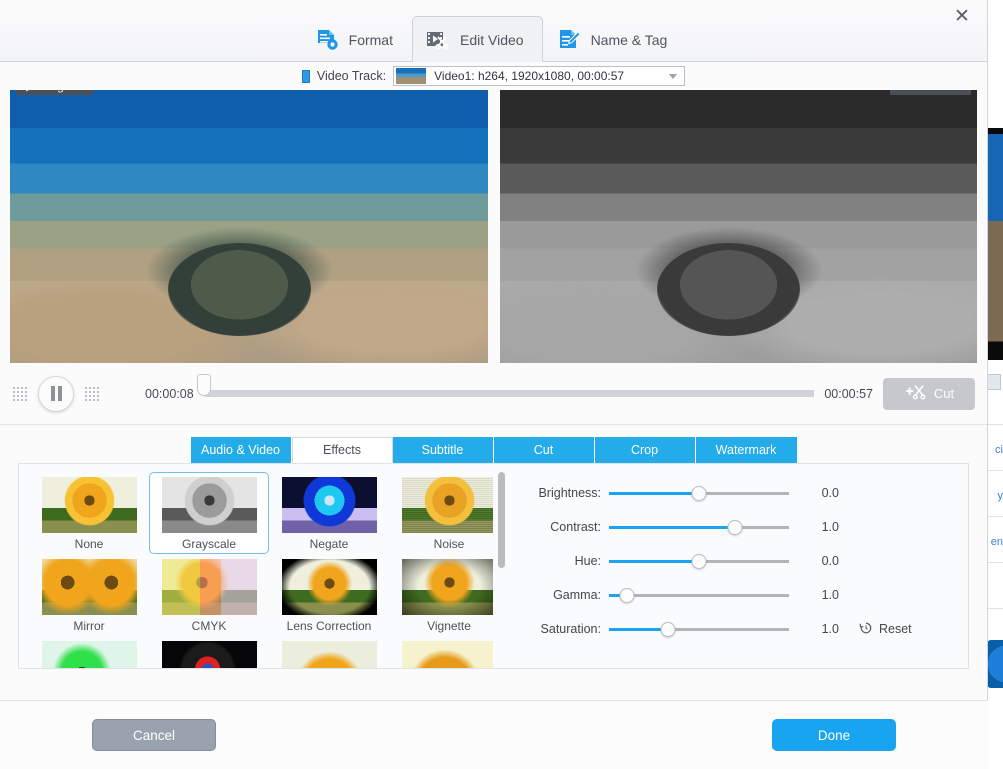 Image resolution: width=1003 pixels, height=769 pixels. Describe the element at coordinates (699, 527) in the screenshot. I see `contrast-slider` at that location.